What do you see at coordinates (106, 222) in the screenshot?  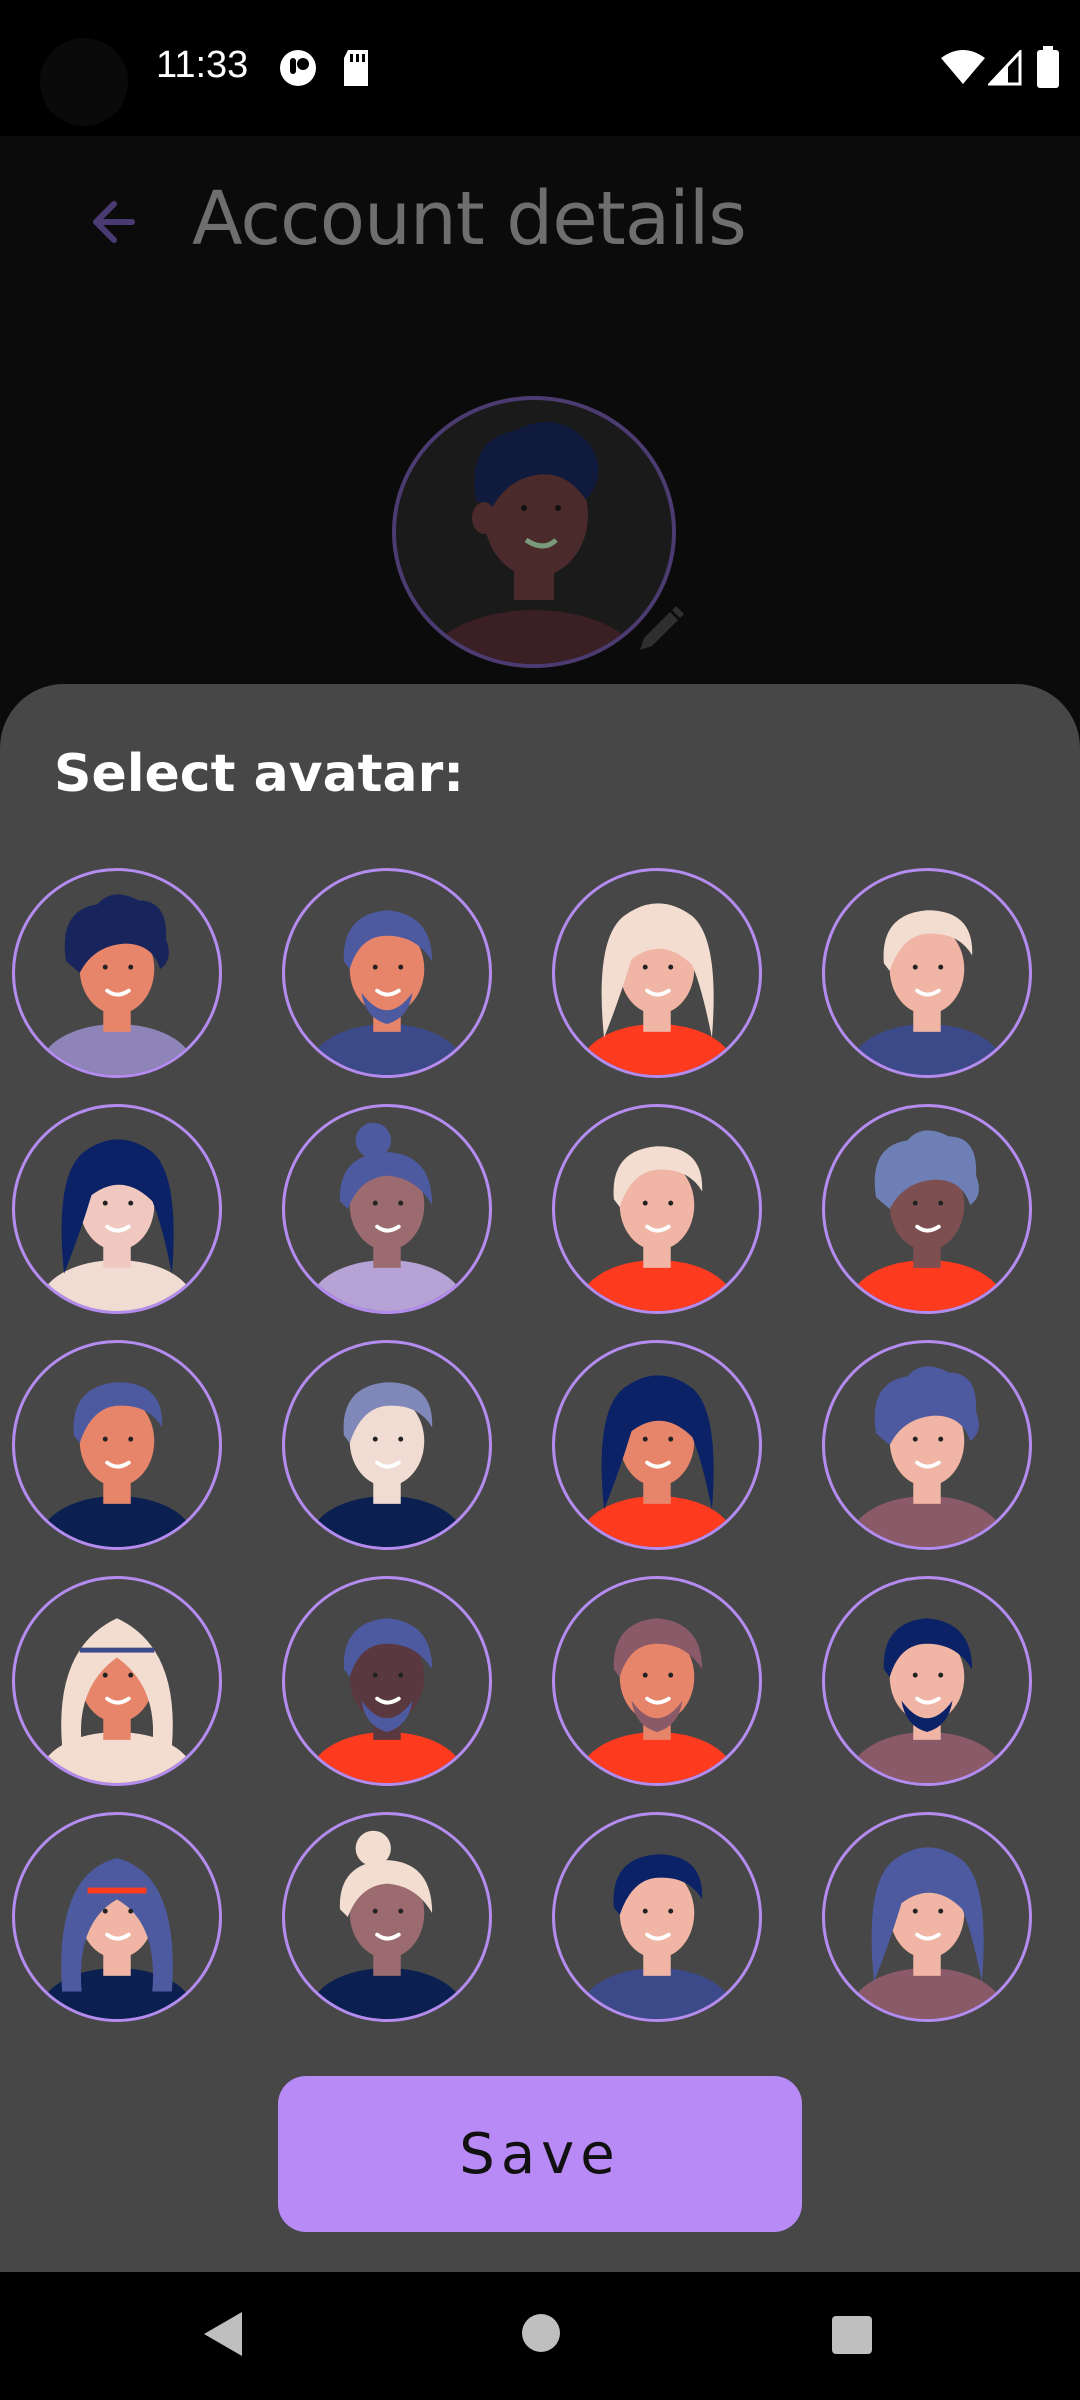 I see `arrow-back-icon` at bounding box center [106, 222].